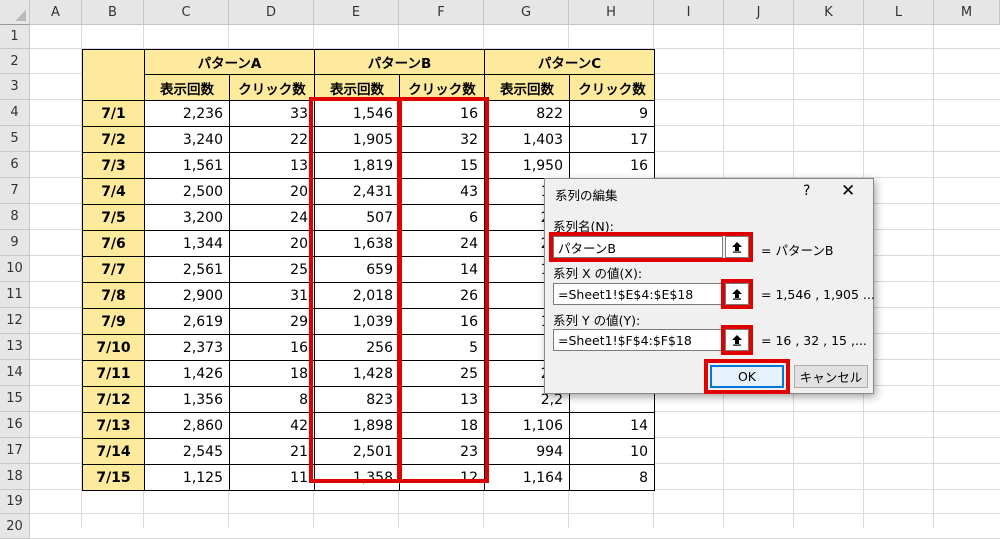 Image resolution: width=1000 pixels, height=539 pixels. What do you see at coordinates (15, 37) in the screenshot?
I see `row-header-1: 1` at bounding box center [15, 37].